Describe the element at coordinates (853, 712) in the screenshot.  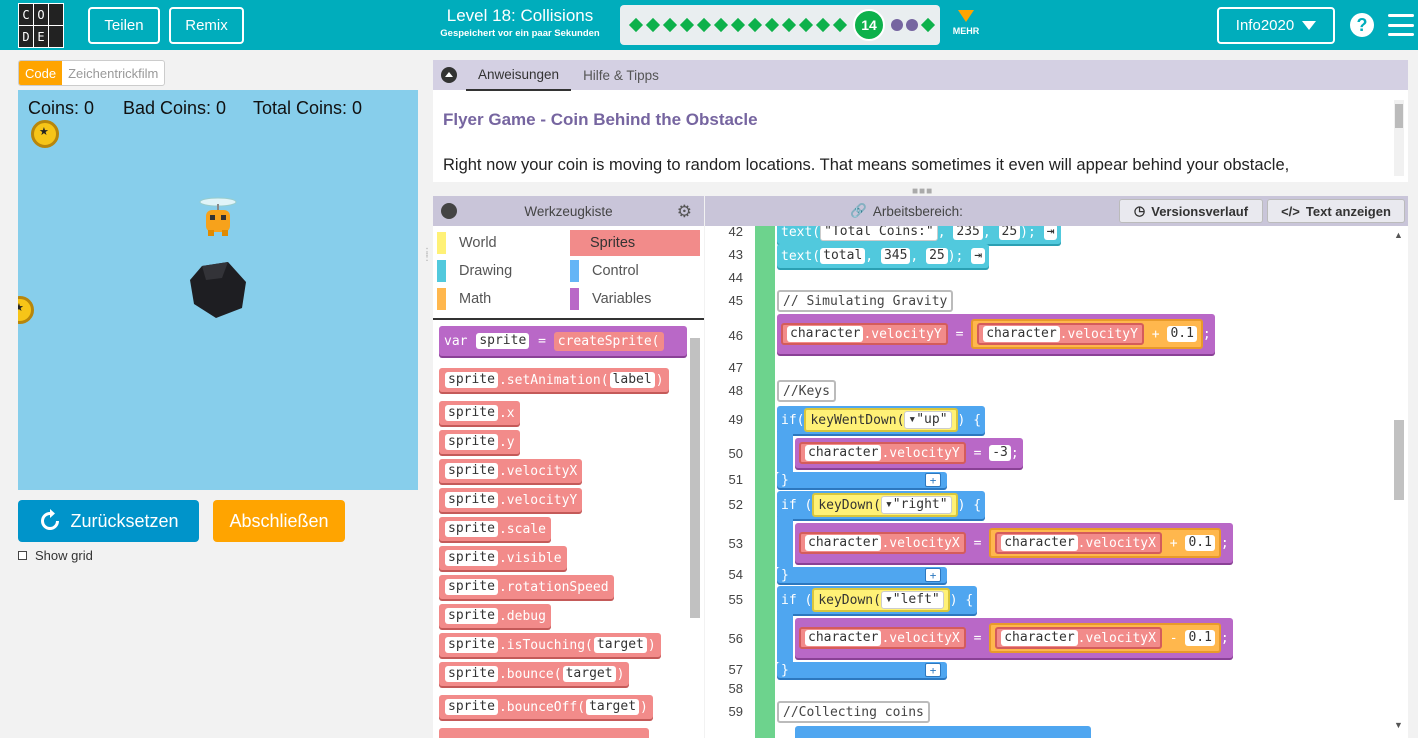
I see `comment-collecting-coins-block: //Collecting coins` at that location.